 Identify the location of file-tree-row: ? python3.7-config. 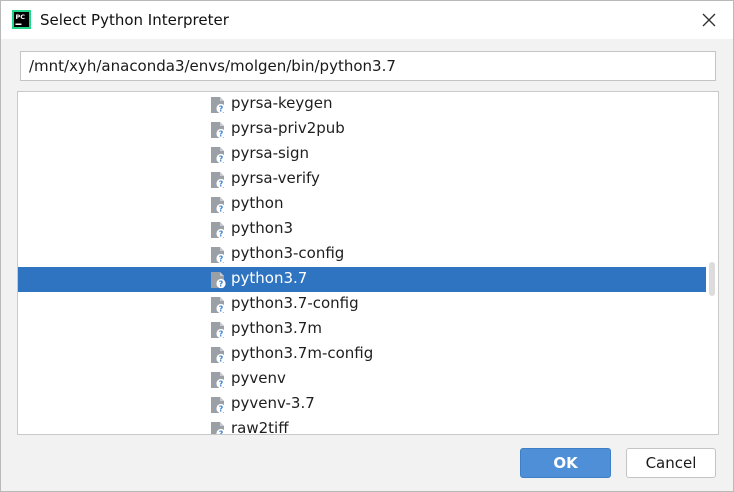
(362, 304).